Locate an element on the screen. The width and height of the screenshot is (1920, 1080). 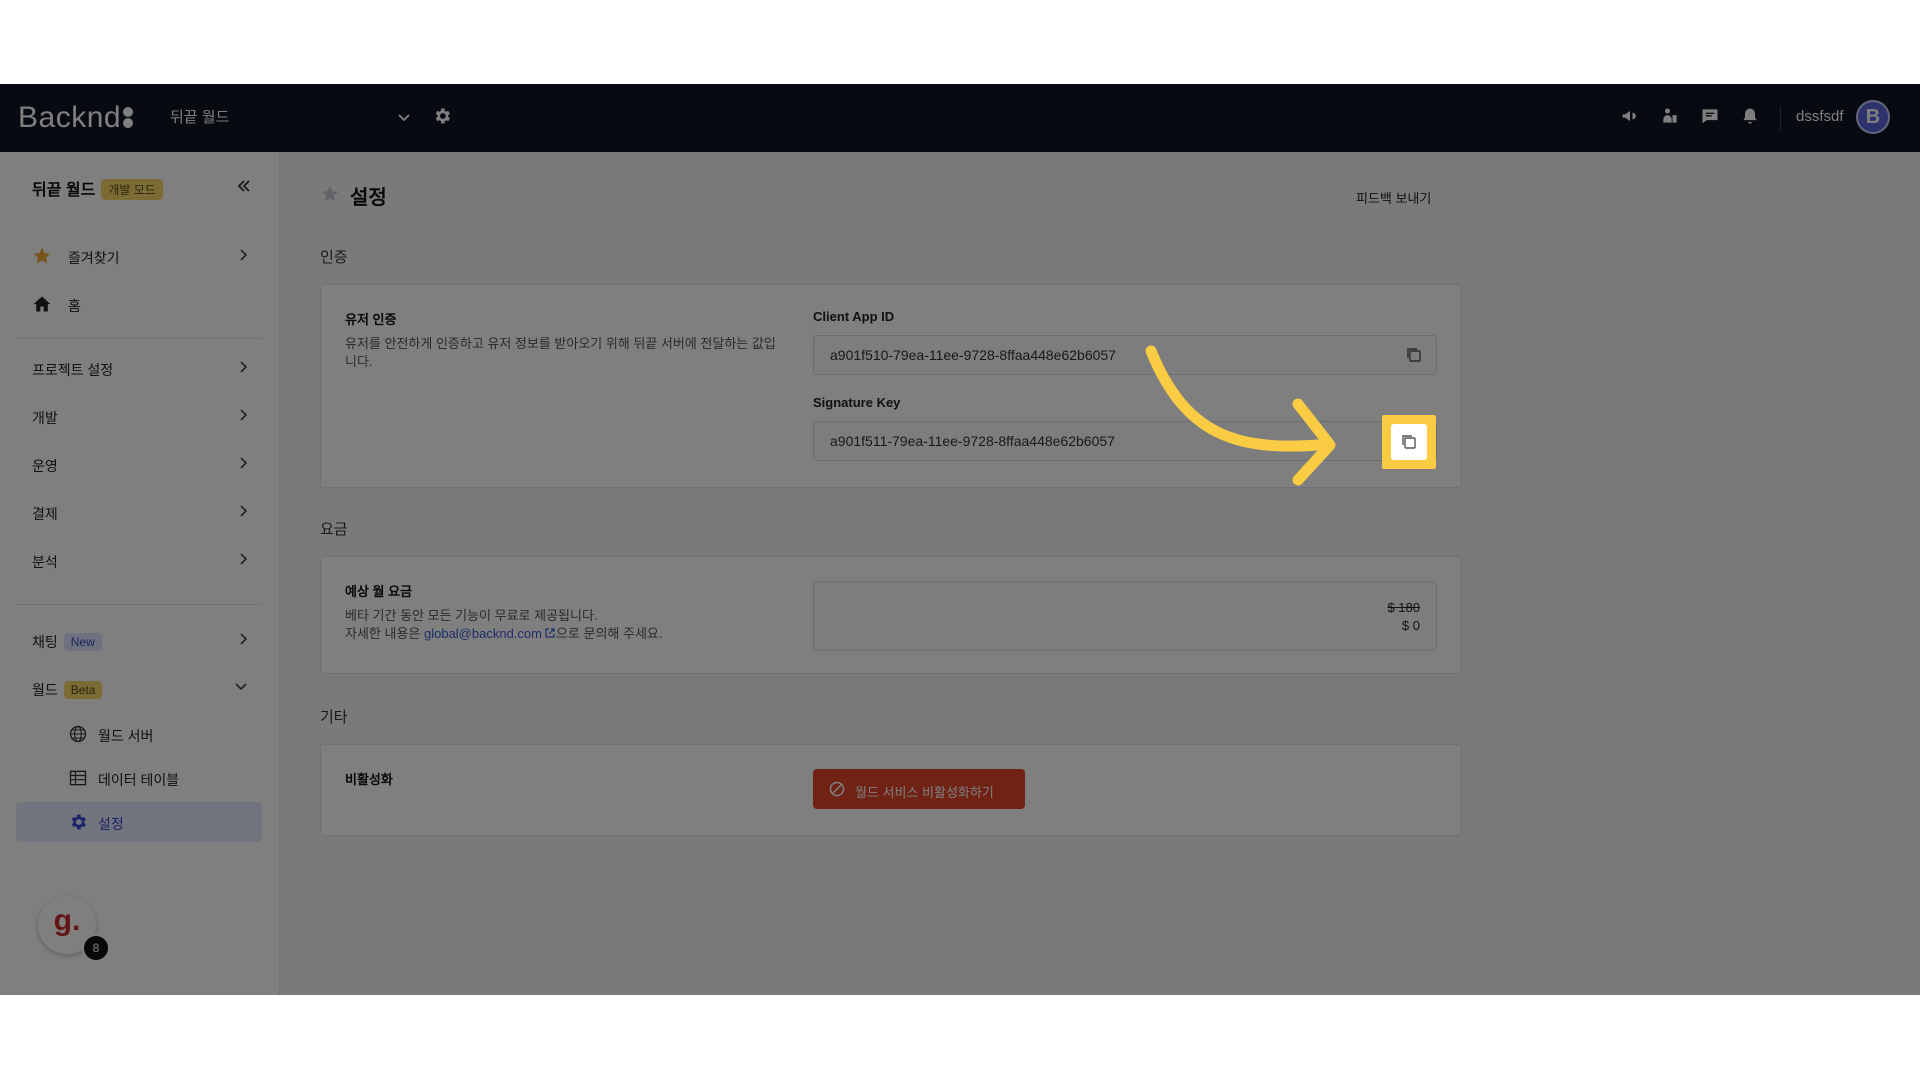
pointer-arrow is located at coordinates (1240, 415).